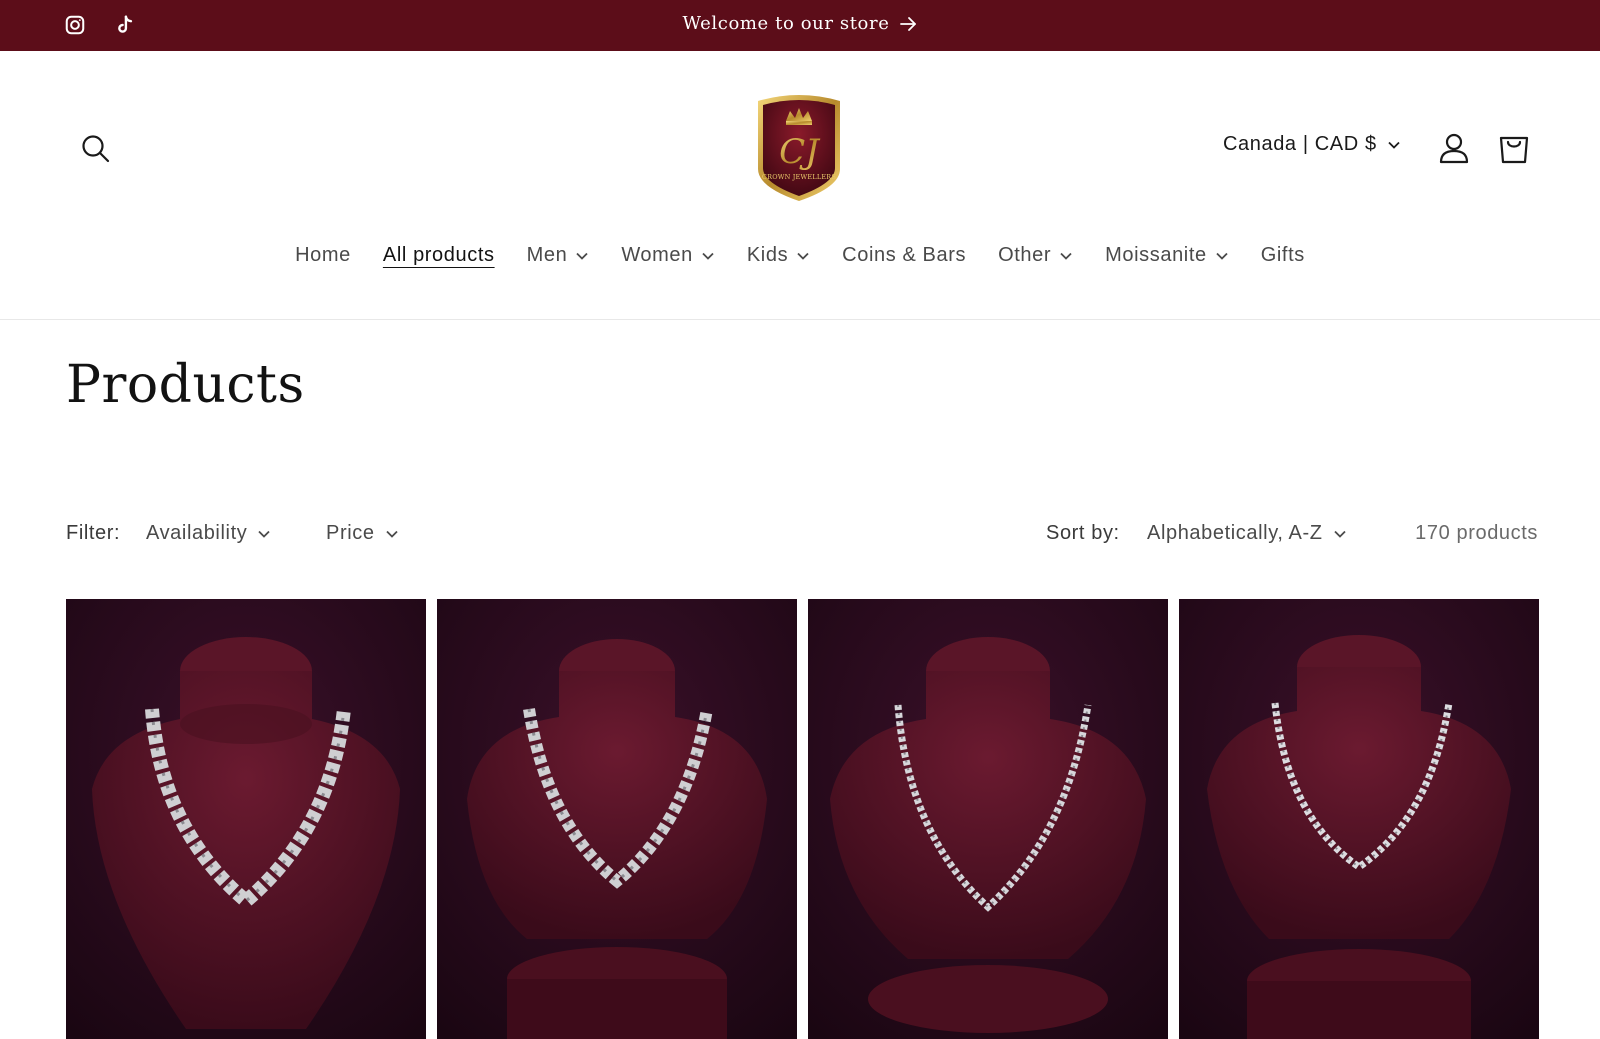 The width and height of the screenshot is (1600, 1039). I want to click on nav-label: Coins & Bars, so click(904, 255).